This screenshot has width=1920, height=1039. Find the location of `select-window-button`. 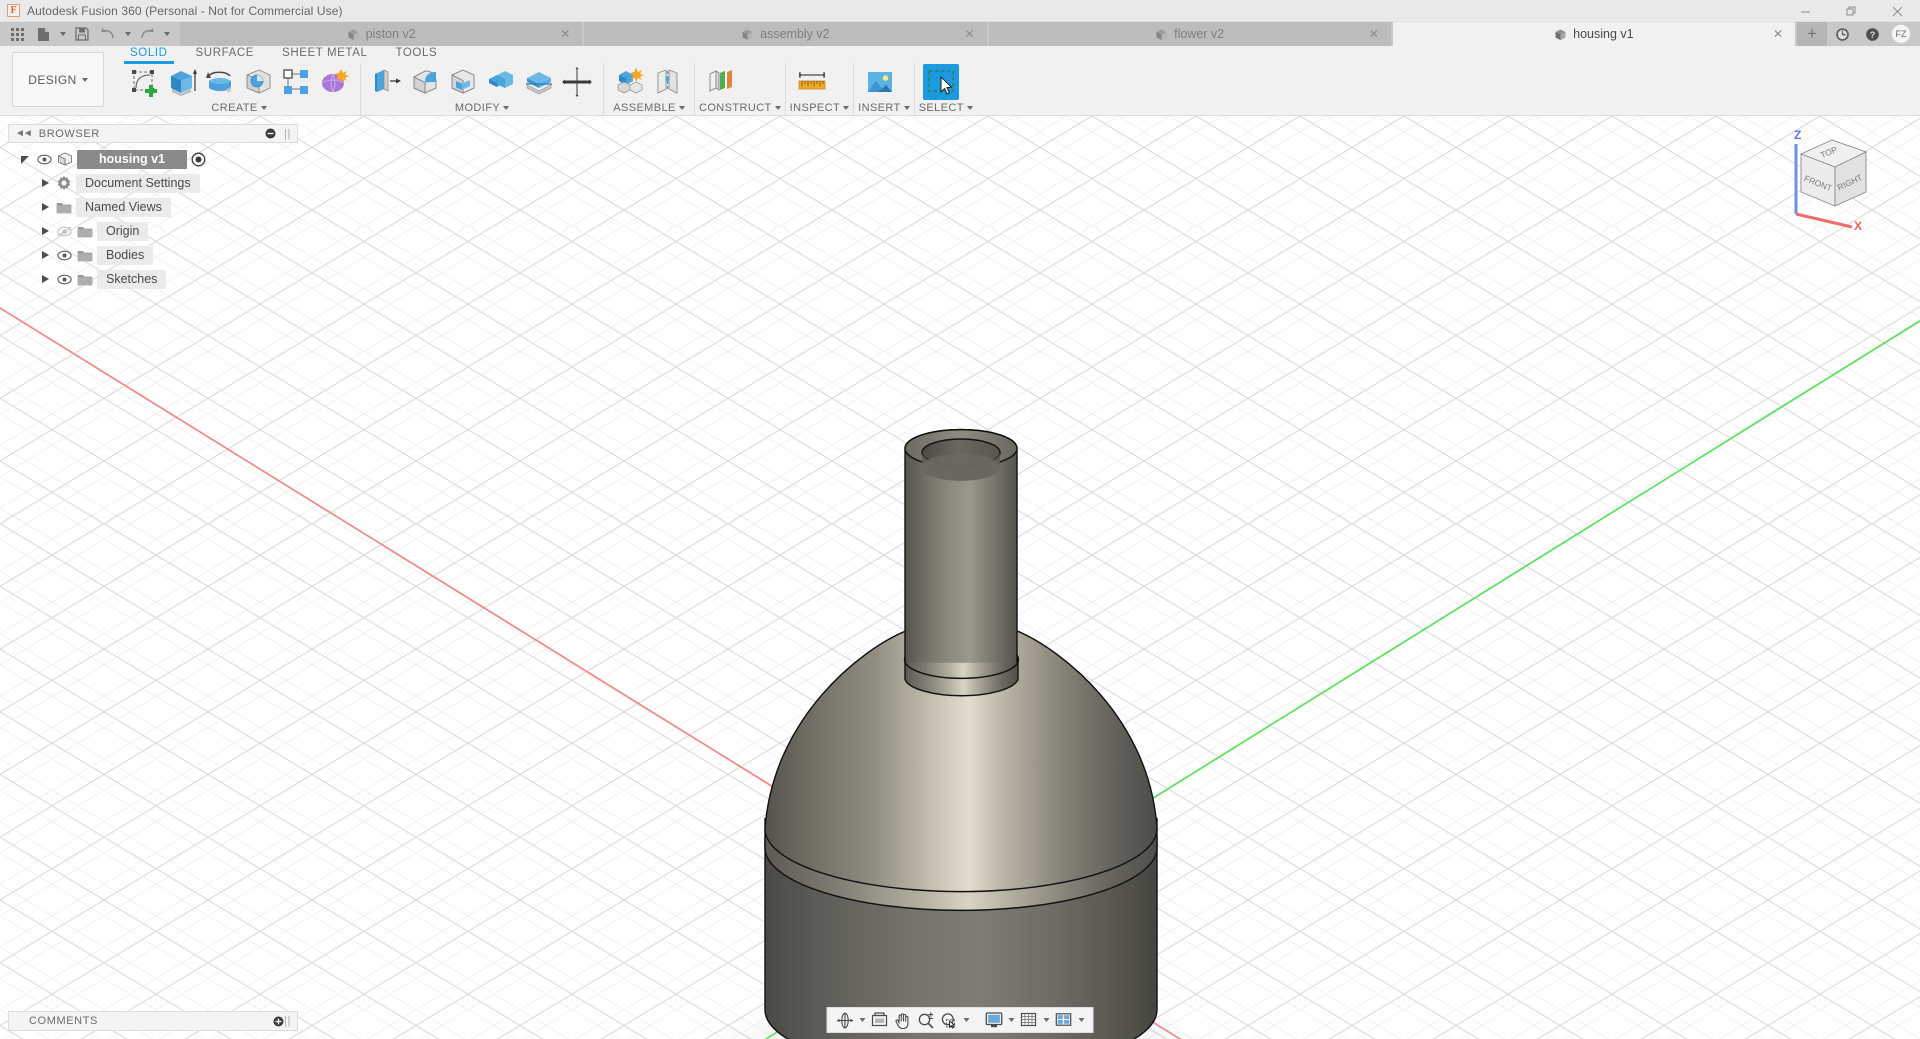

select-window-button is located at coordinates (940, 81).